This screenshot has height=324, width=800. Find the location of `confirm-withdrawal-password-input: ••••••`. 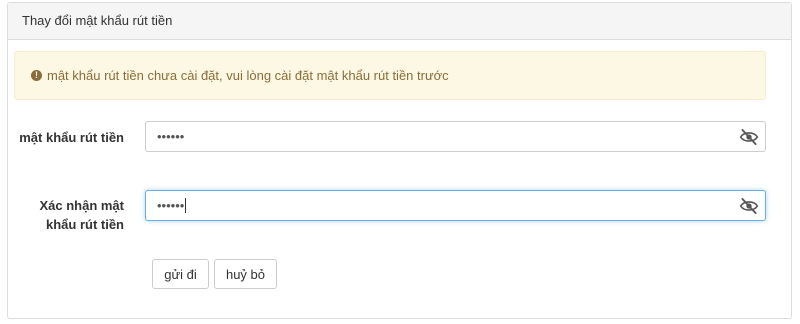

confirm-withdrawal-password-input: •••••• is located at coordinates (455, 205).